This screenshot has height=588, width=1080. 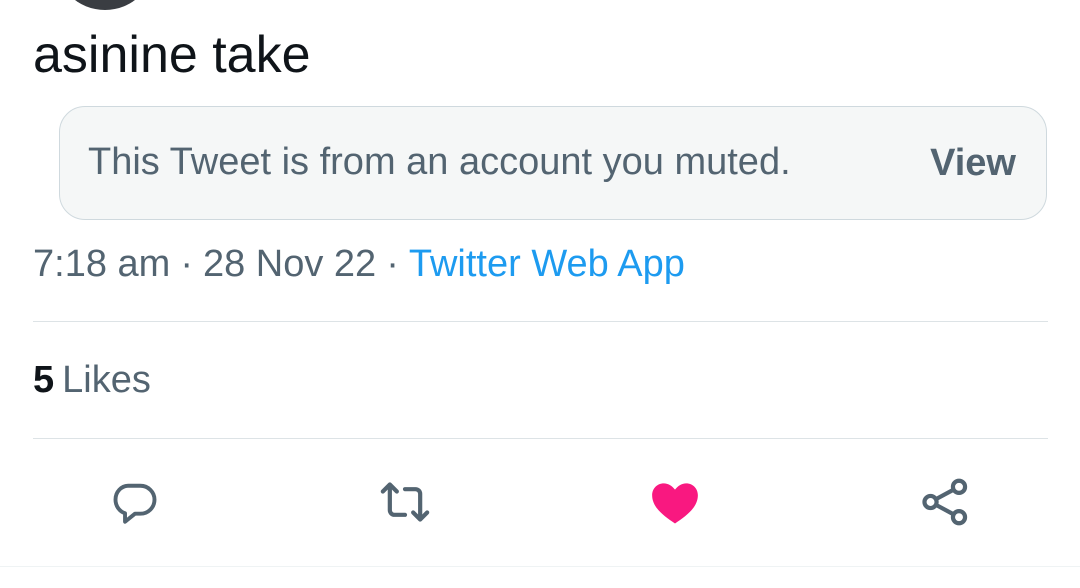 I want to click on retweet-button, so click(x=405, y=502).